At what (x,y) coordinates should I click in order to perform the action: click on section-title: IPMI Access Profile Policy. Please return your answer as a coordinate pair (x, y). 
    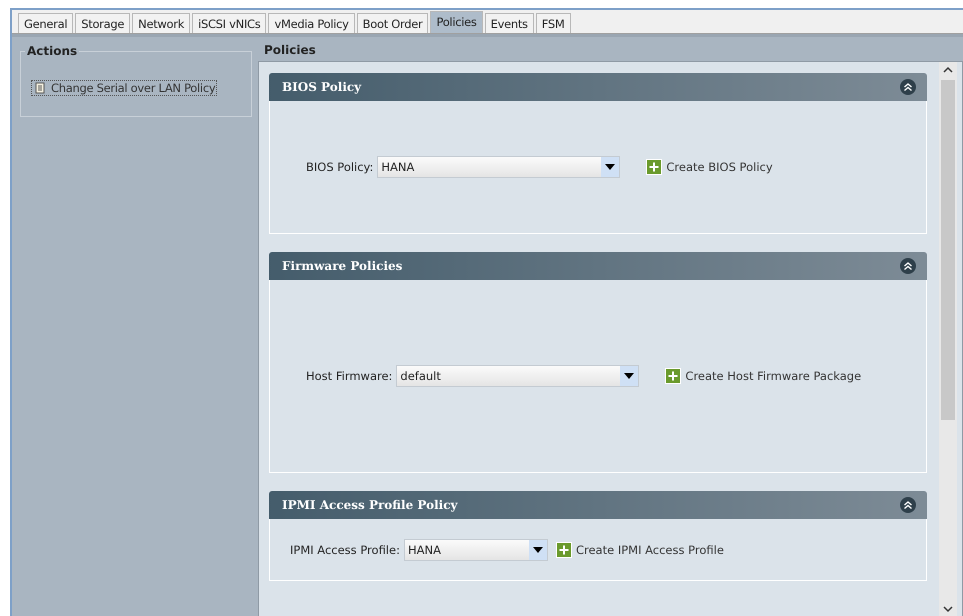
    Looking at the image, I should click on (370, 505).